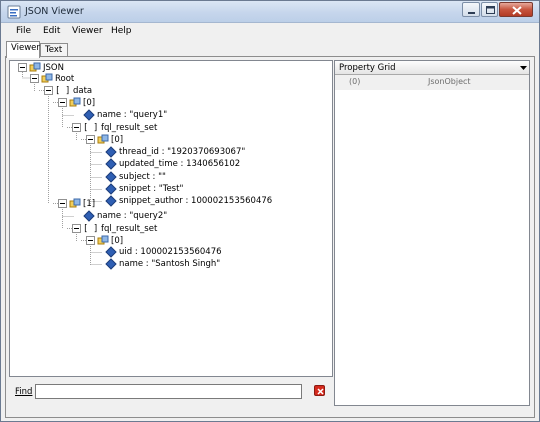 This screenshot has height=422, width=540. I want to click on menu-help: Help, so click(121, 31).